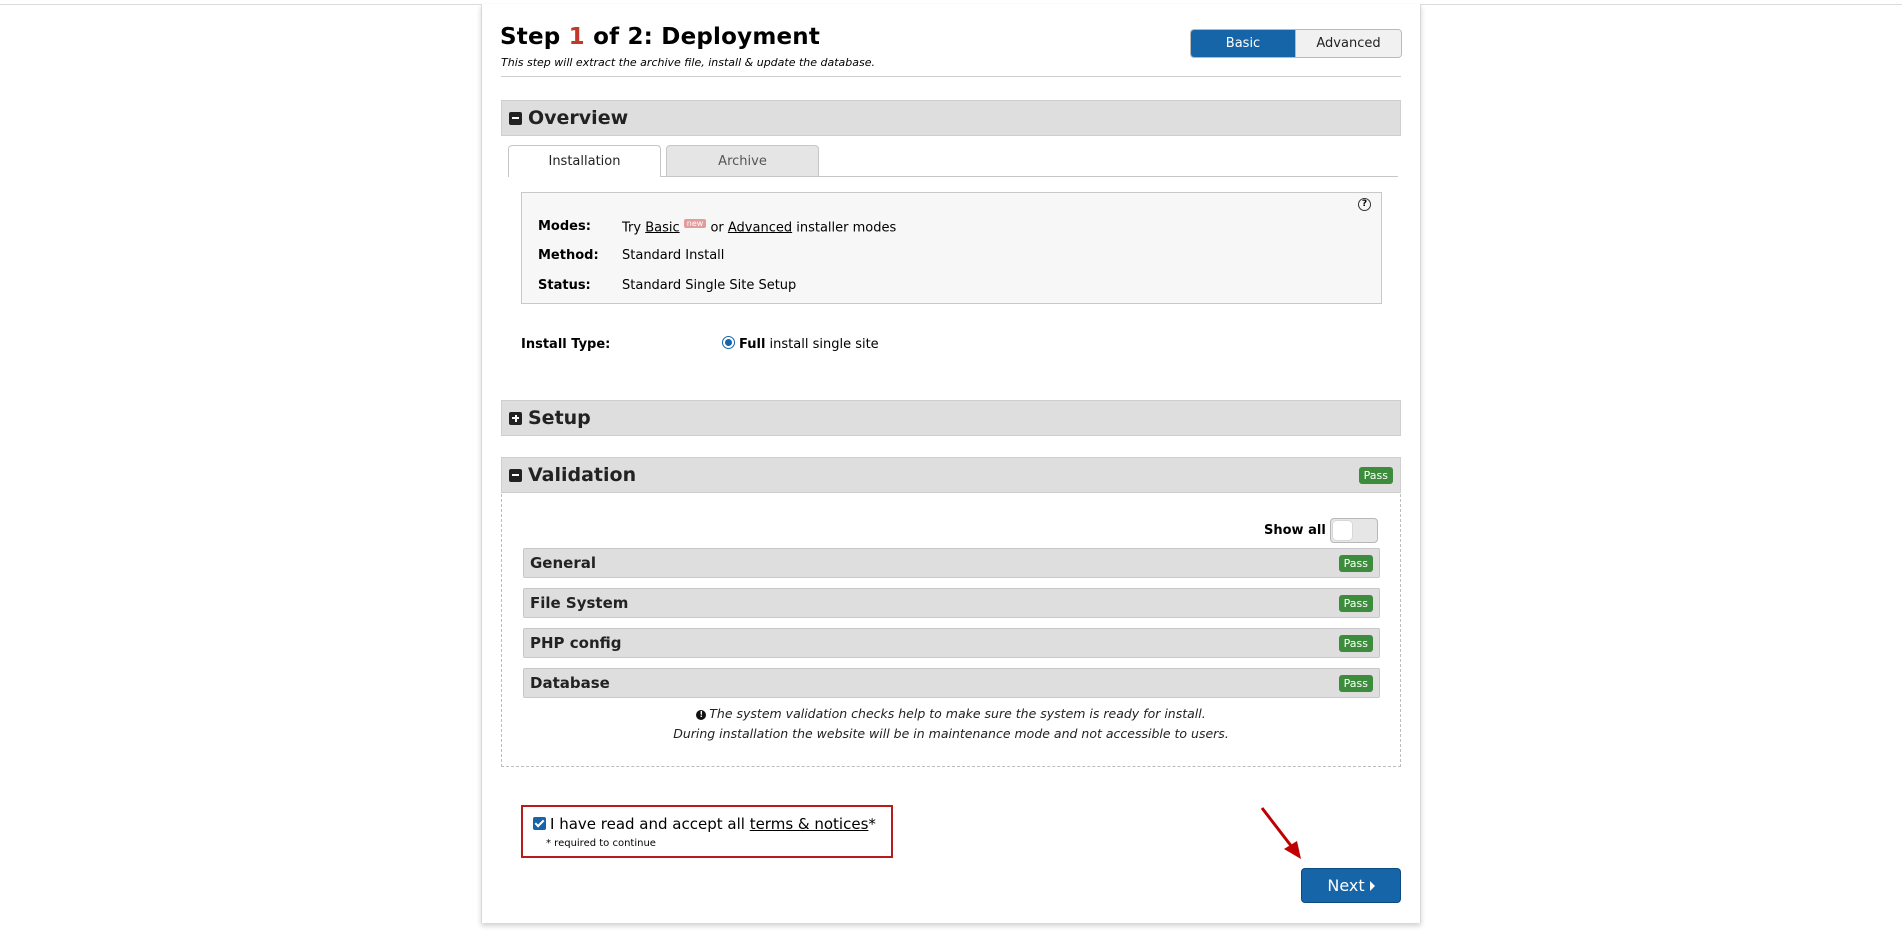 This screenshot has width=1902, height=942. I want to click on validation-section-header: Validation Pass, so click(951, 475).